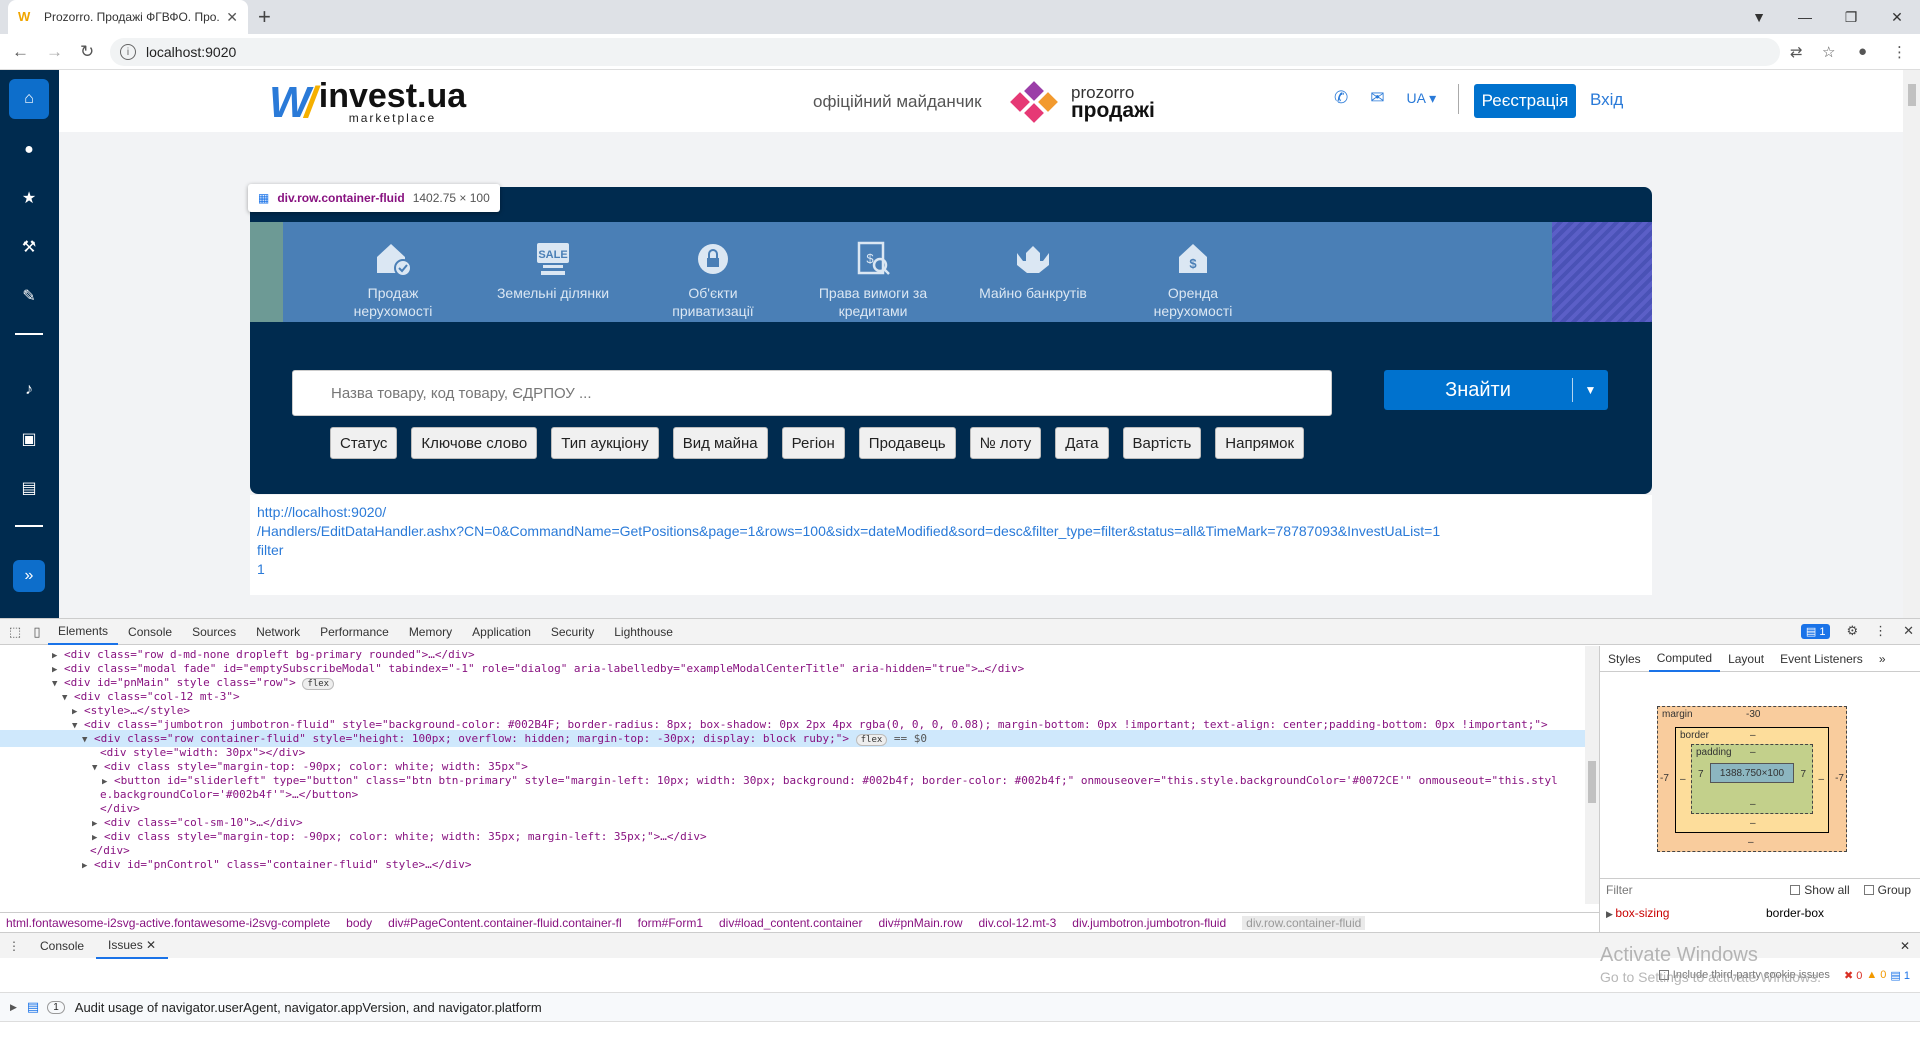  Describe the element at coordinates (1803, 774) in the screenshot. I see `box-padding-right: 7` at that location.